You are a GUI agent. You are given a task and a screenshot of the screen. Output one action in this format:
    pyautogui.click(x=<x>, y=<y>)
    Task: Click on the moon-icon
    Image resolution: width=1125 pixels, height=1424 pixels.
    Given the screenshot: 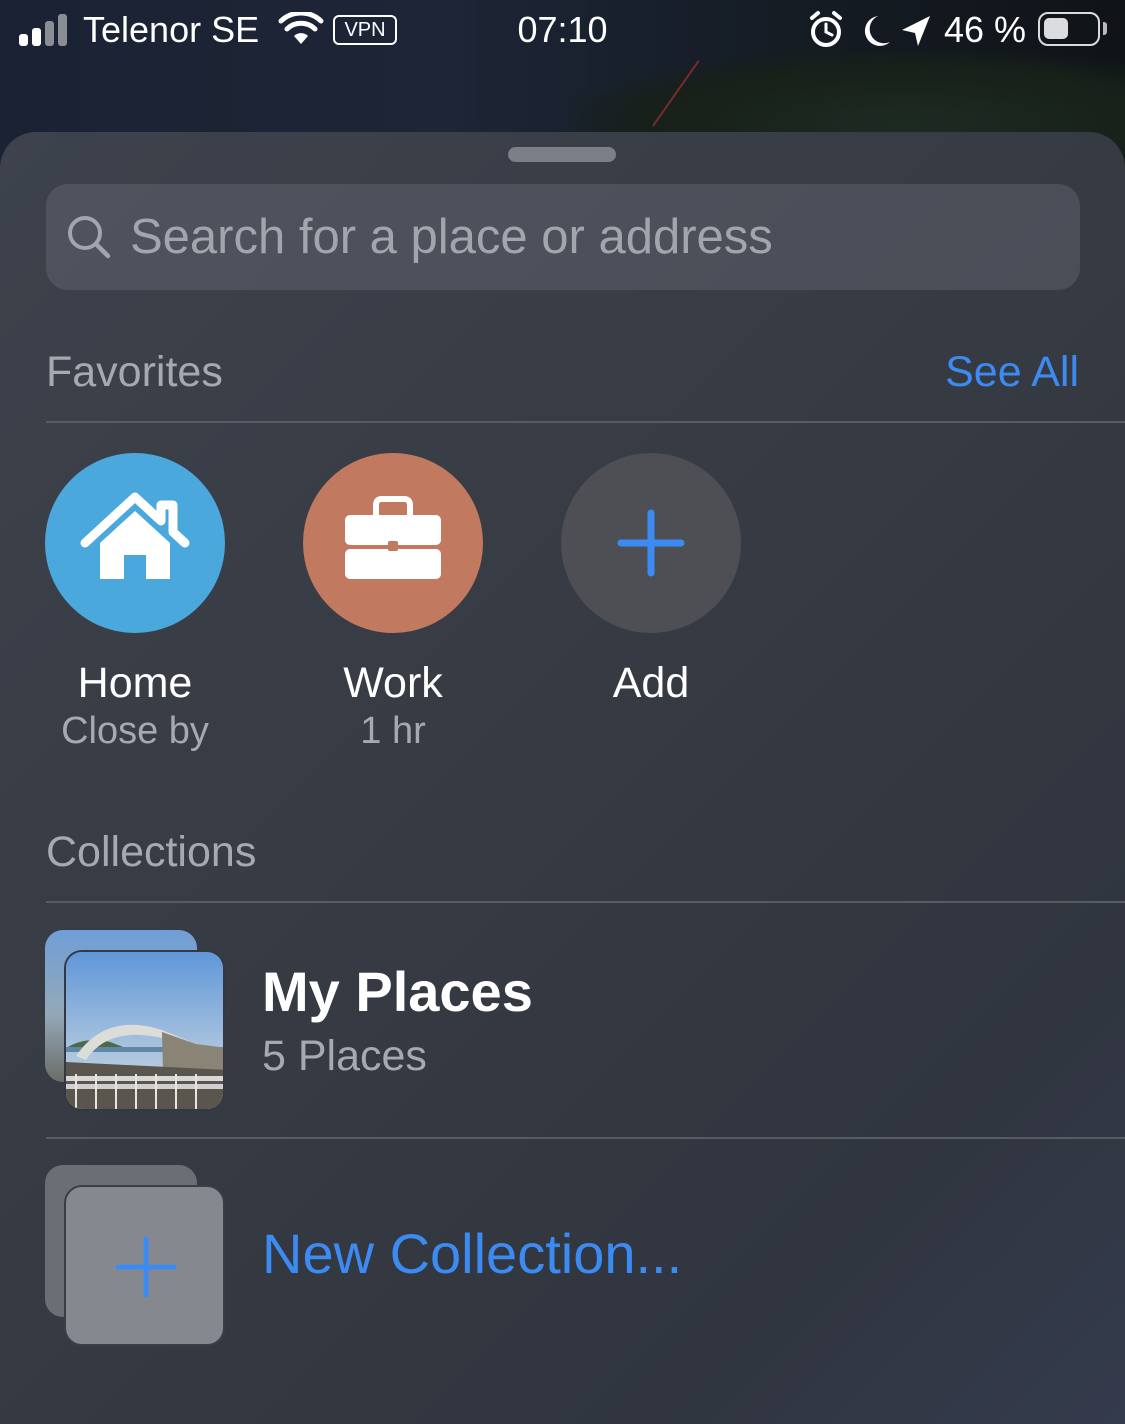 What is the action you would take?
    pyautogui.click(x=877, y=31)
    